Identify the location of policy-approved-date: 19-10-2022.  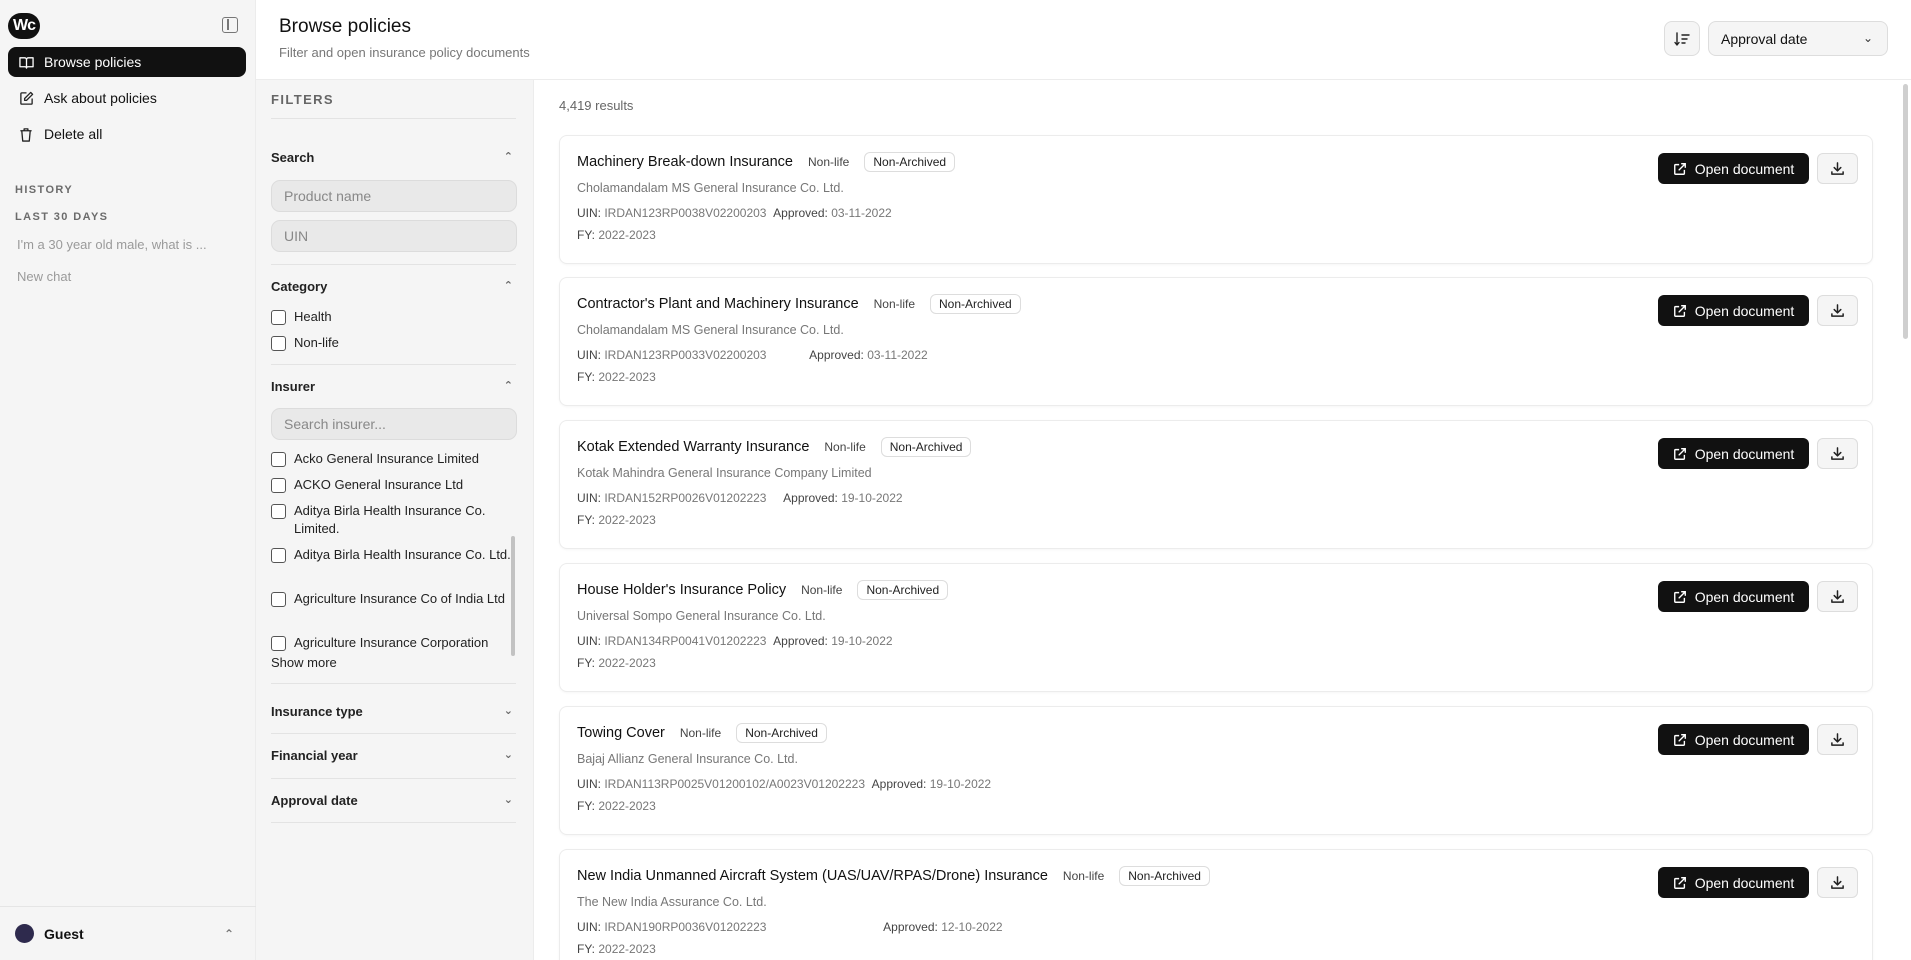
(960, 784).